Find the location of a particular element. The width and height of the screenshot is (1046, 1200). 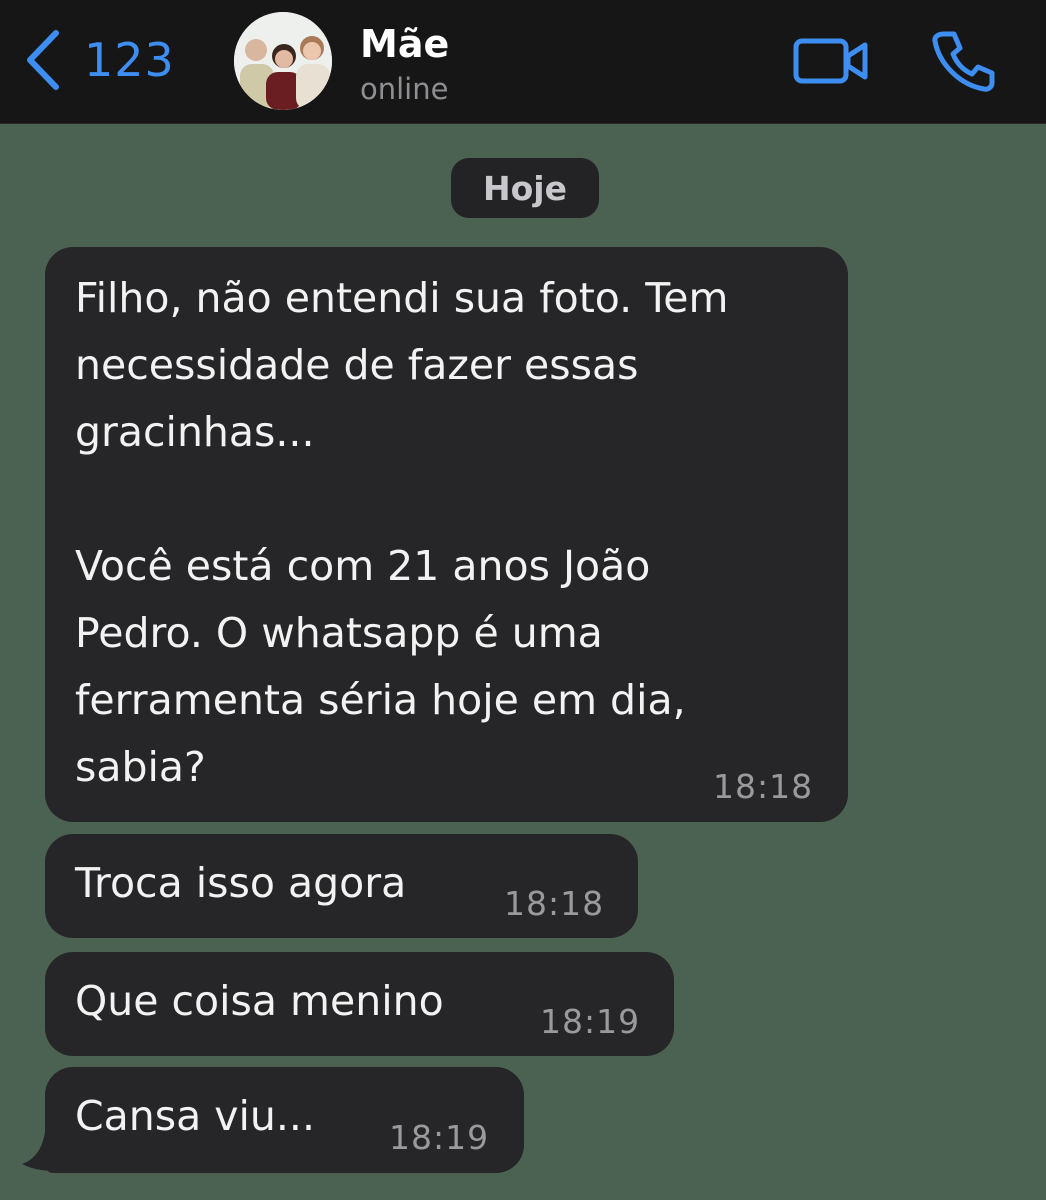

chat-header: 123 Mãe online is located at coordinates (523, 62).